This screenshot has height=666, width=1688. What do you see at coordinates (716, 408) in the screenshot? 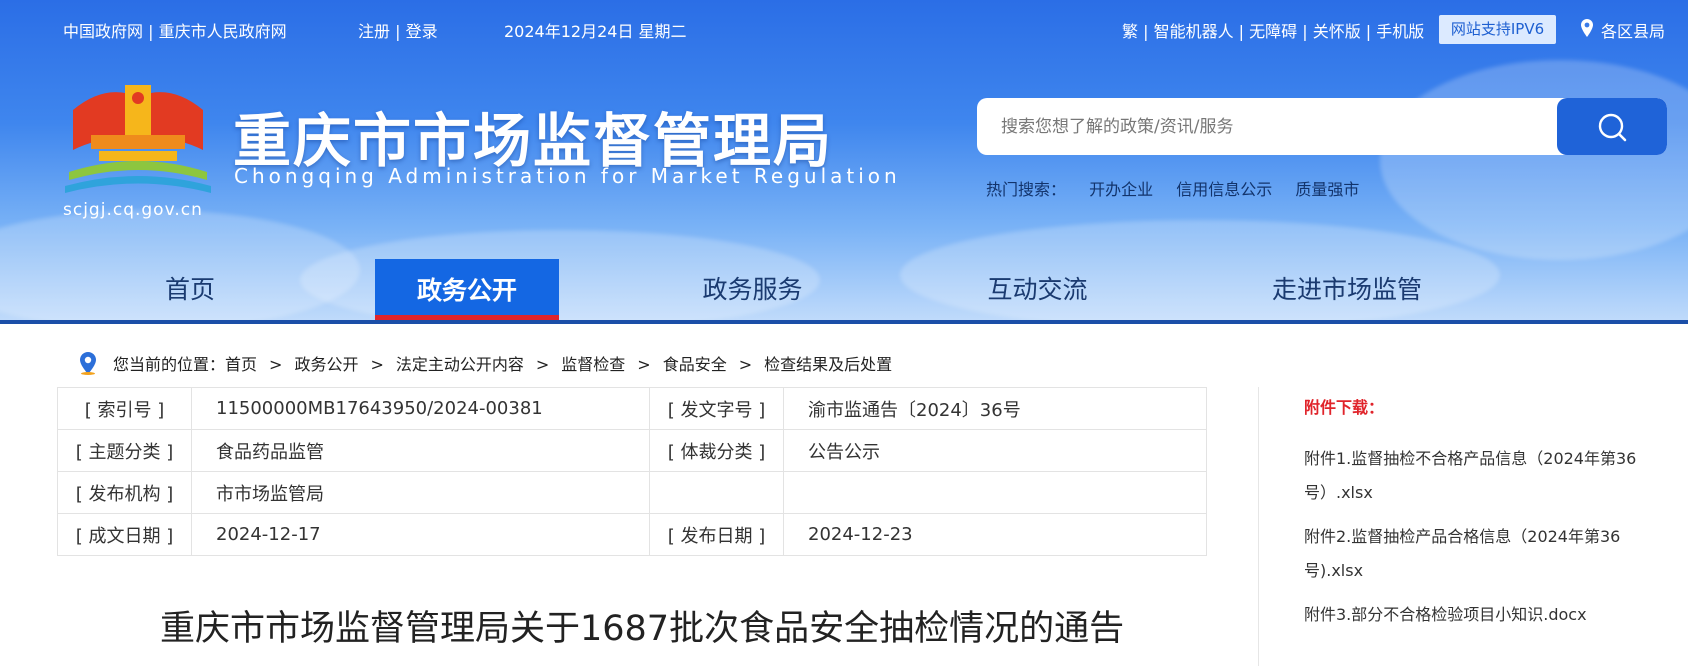
I see `meta-key: [ 发文字号 ]` at bounding box center [716, 408].